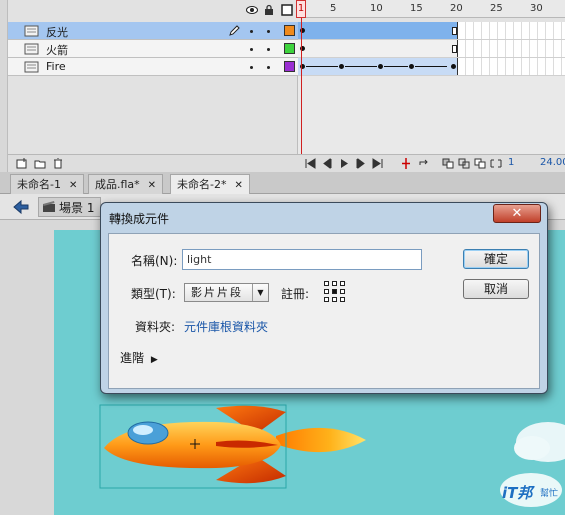 Image resolution: width=565 pixels, height=515 pixels. Describe the element at coordinates (464, 163) in the screenshot. I see `onion-outline-icon` at that location.